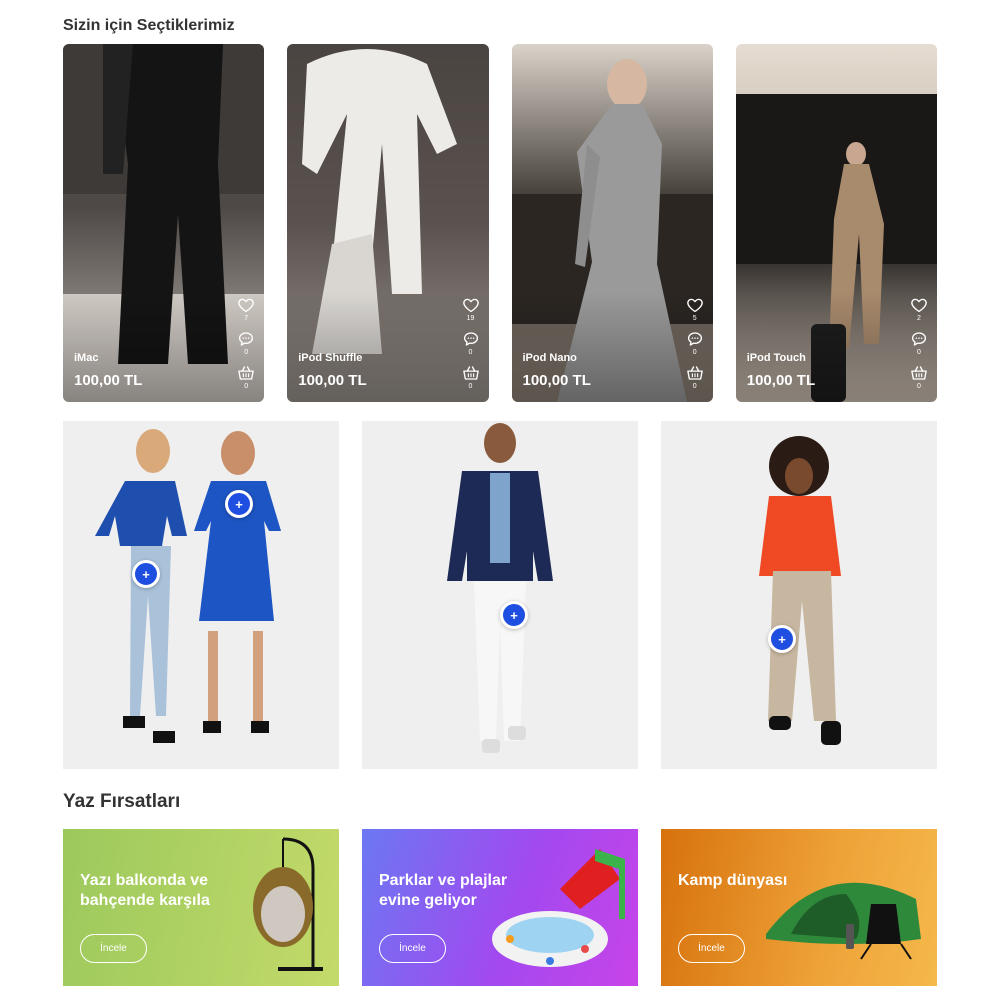  I want to click on promo-banner: Parklar ve plajlar evine geliyor İncele, so click(500, 907).